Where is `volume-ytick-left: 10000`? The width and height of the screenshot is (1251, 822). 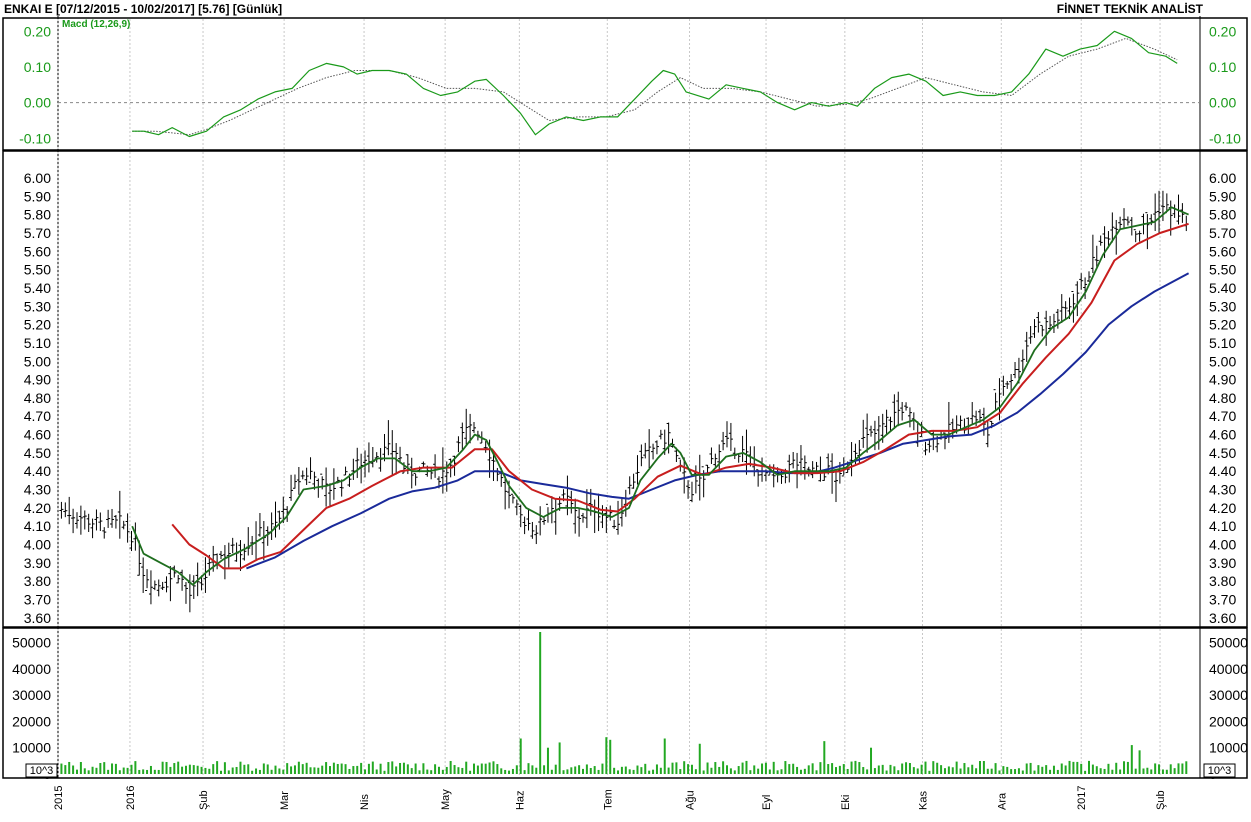
volume-ytick-left: 10000 is located at coordinates (31, 748).